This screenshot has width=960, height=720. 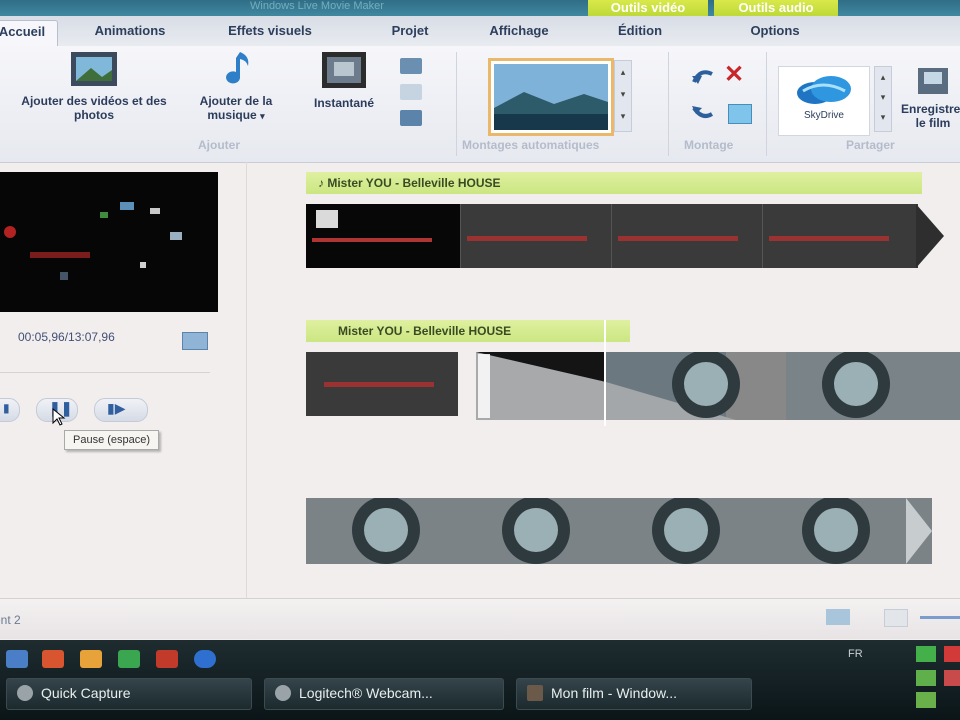 What do you see at coordinates (283, 693) in the screenshot?
I see `webcam-icon` at bounding box center [283, 693].